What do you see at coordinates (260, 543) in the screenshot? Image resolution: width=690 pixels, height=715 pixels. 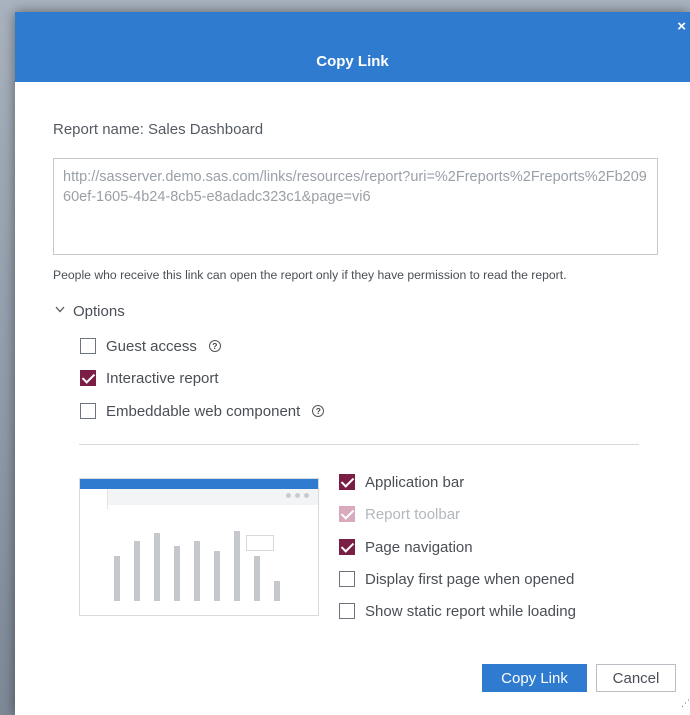 I see `preview-tooltip` at bounding box center [260, 543].